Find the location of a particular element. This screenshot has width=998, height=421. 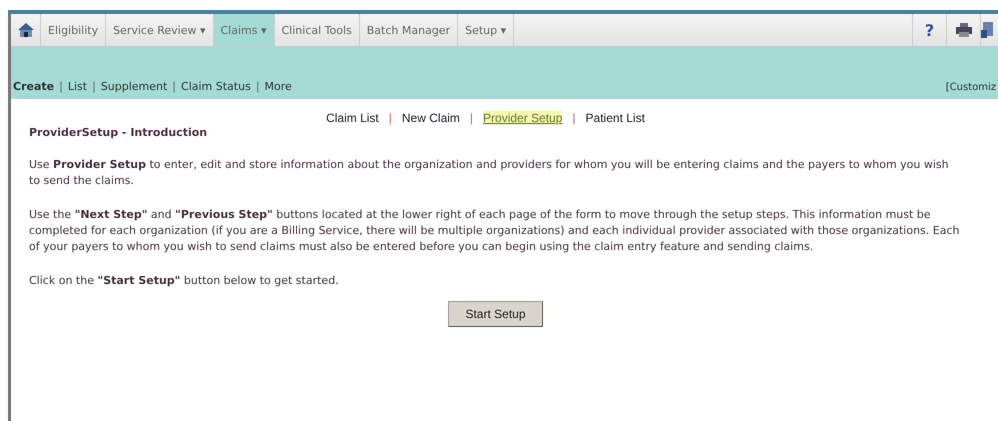

subnav-link: Supplement is located at coordinates (134, 86).